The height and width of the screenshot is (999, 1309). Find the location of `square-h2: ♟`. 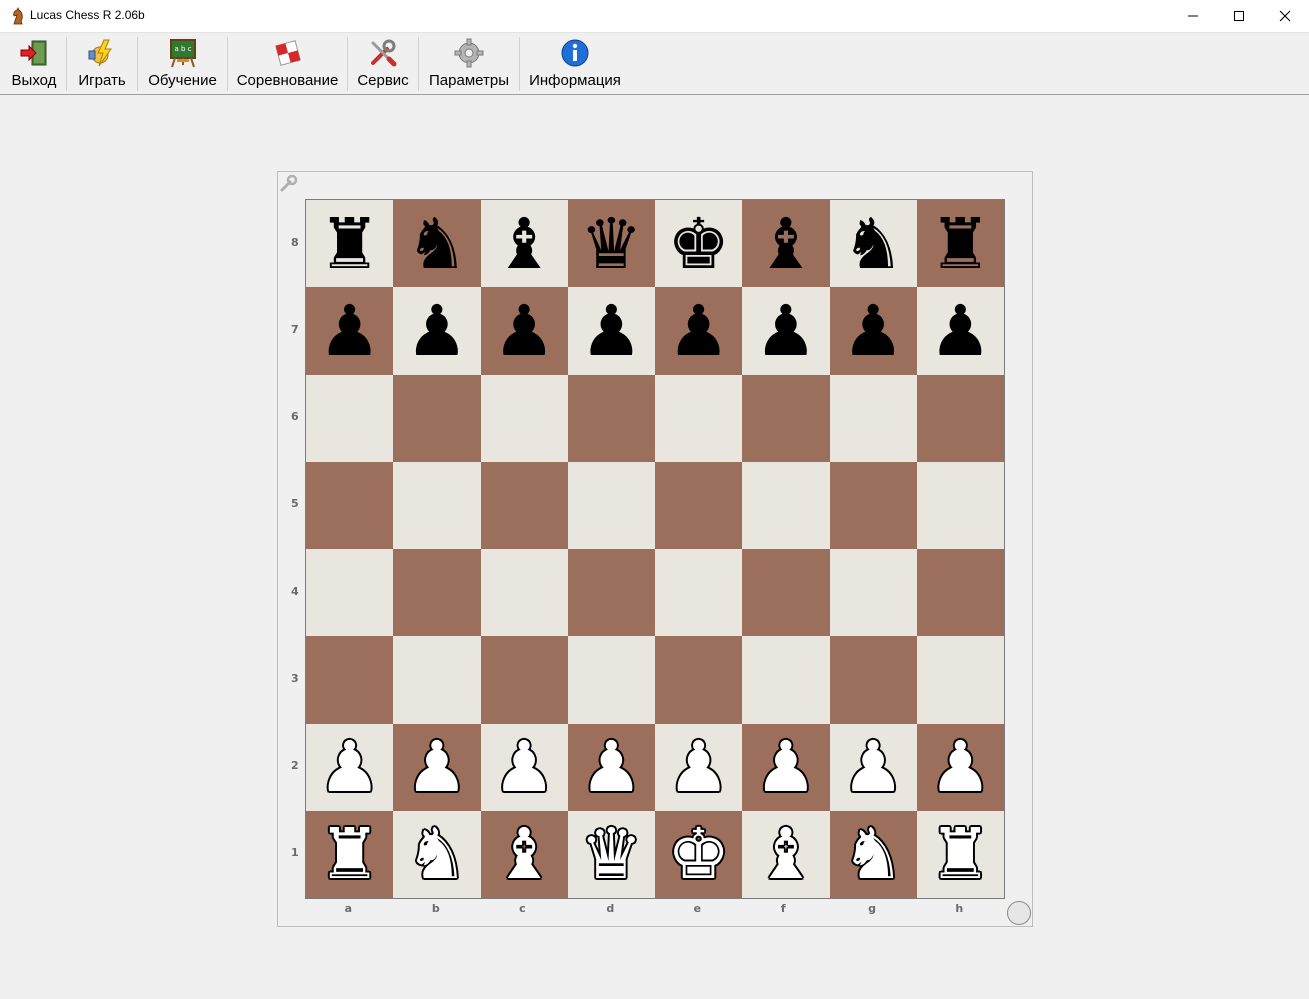

square-h2: ♟ is located at coordinates (960, 767).